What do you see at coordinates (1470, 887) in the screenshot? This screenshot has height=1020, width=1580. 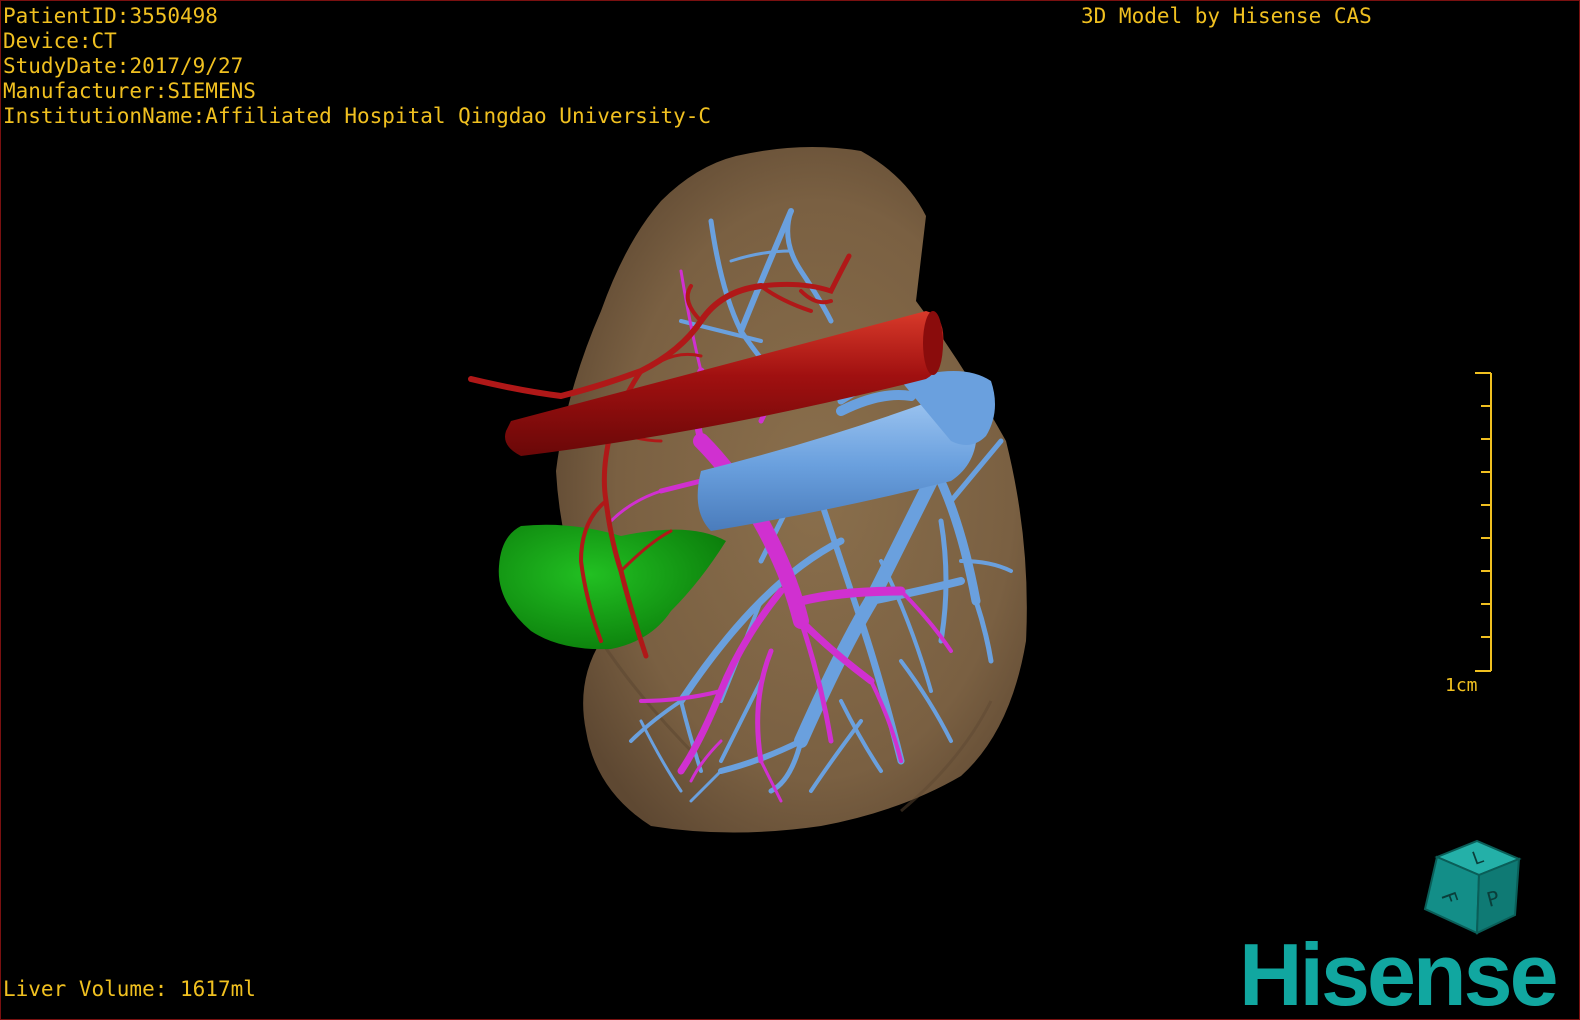 I see `orientation-cube-icon: L F P` at bounding box center [1470, 887].